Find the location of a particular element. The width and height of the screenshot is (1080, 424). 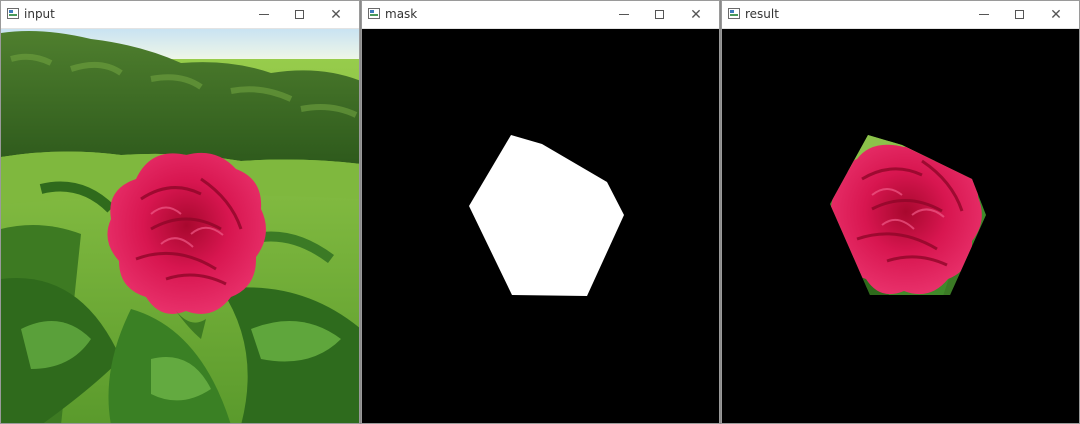

window-title: result is located at coordinates (762, 14).